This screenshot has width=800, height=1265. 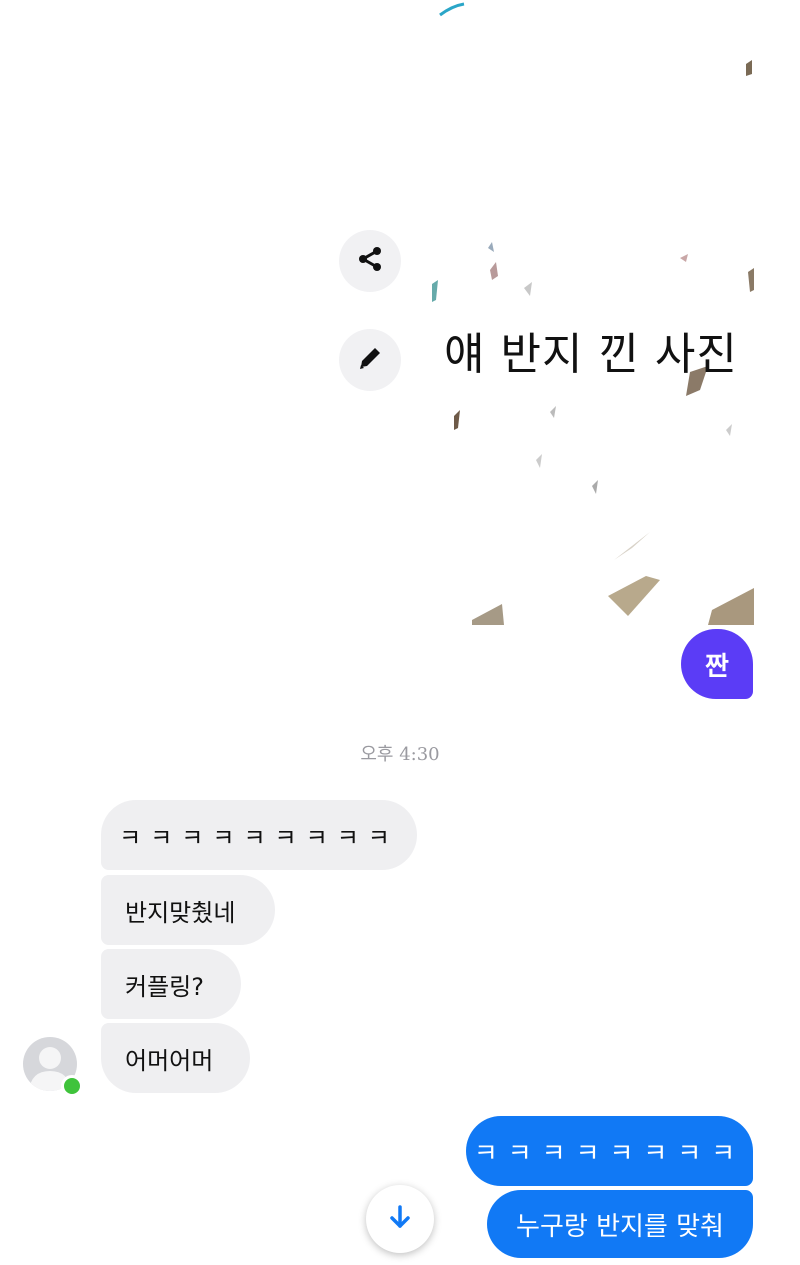 What do you see at coordinates (188, 910) in the screenshot?
I see `received-message-bubble: 반지맞췄네` at bounding box center [188, 910].